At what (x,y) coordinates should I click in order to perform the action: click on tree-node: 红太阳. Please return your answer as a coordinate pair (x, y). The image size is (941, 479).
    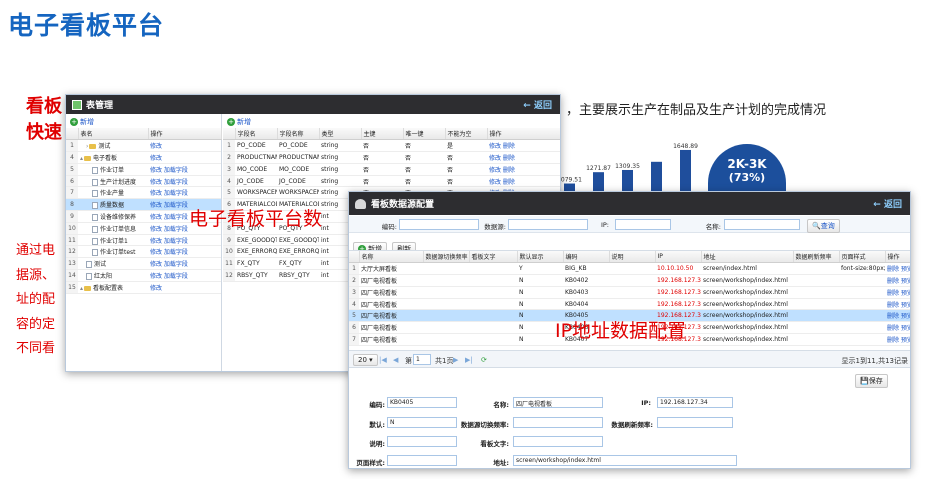
    Looking at the image, I should click on (113, 275).